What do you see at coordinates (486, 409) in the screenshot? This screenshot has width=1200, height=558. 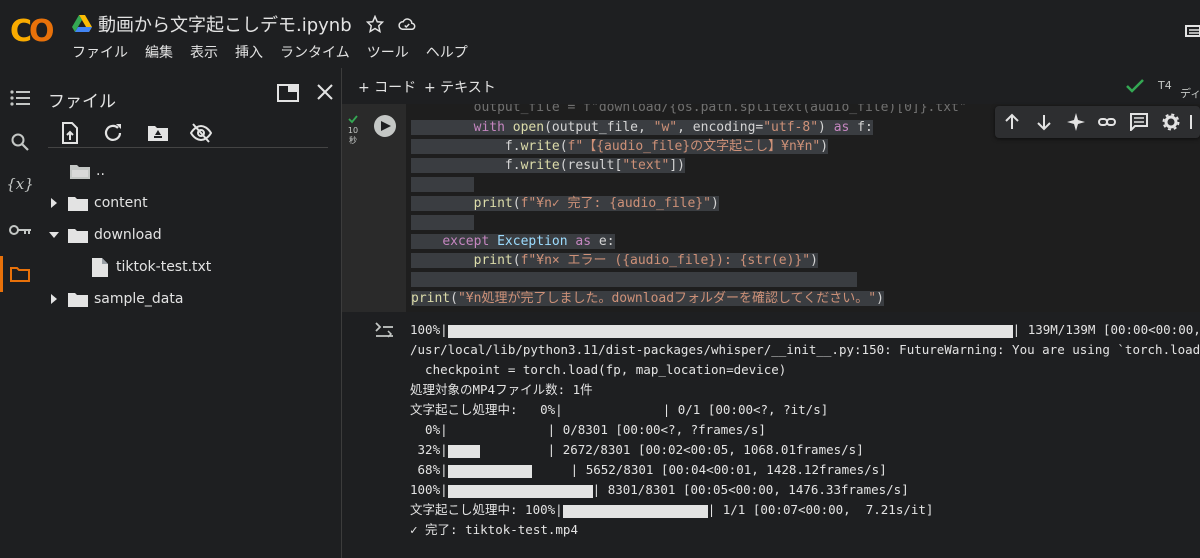 I see `progress-prefix: 文字起こし処理中: 0%|` at bounding box center [486, 409].